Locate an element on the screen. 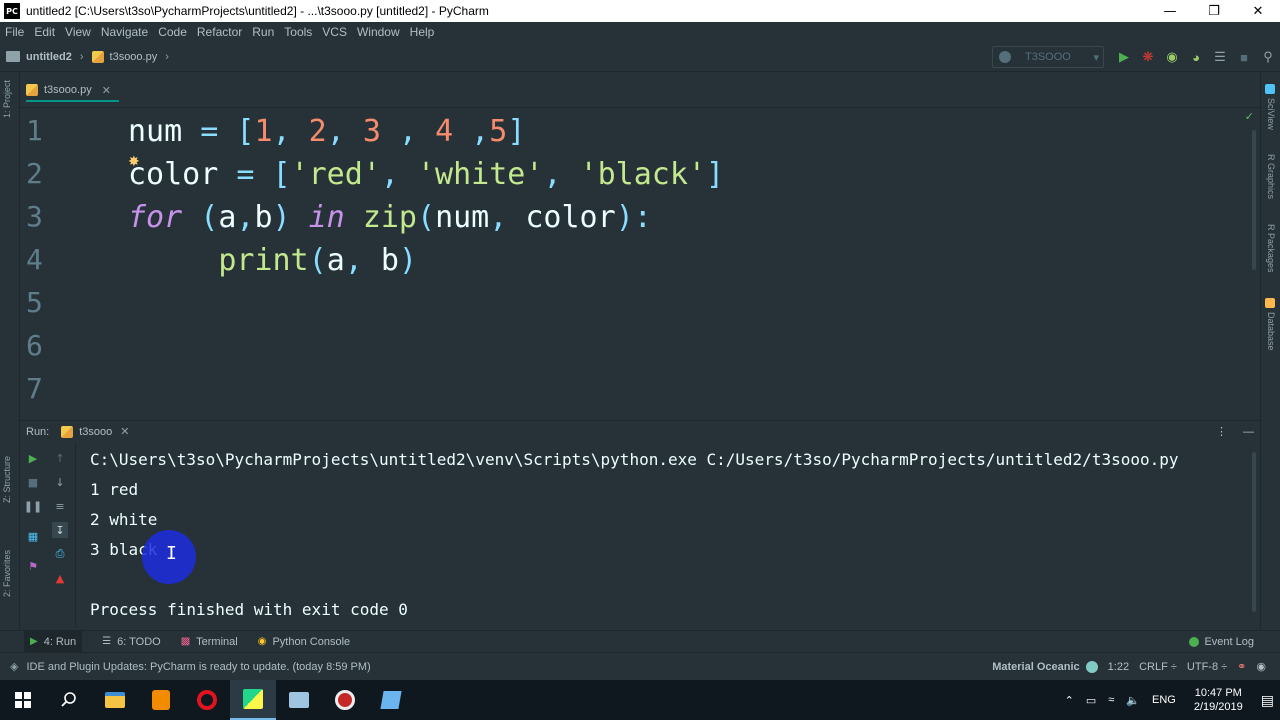 This screenshot has width=1280, height=720. sciview-tool-tab: SciView is located at coordinates (1271, 114).